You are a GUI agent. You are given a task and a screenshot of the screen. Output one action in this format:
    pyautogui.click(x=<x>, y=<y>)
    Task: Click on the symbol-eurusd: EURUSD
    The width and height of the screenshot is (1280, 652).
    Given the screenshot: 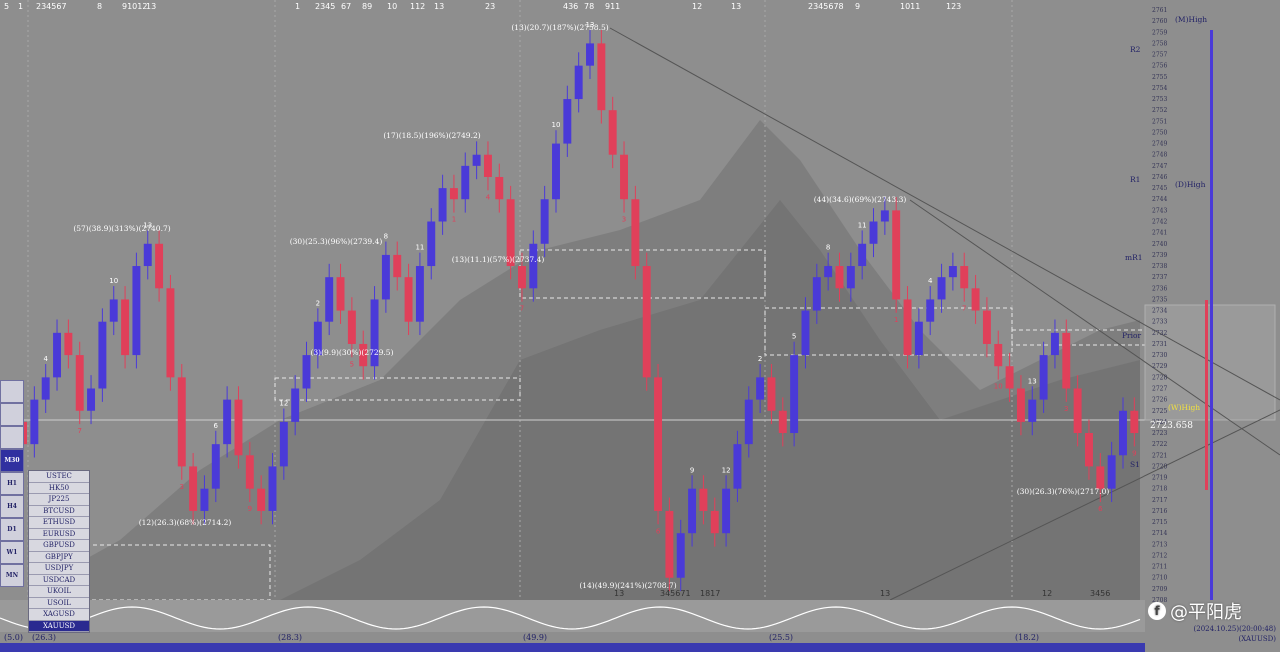 What is the action you would take?
    pyautogui.click(x=59, y=534)
    